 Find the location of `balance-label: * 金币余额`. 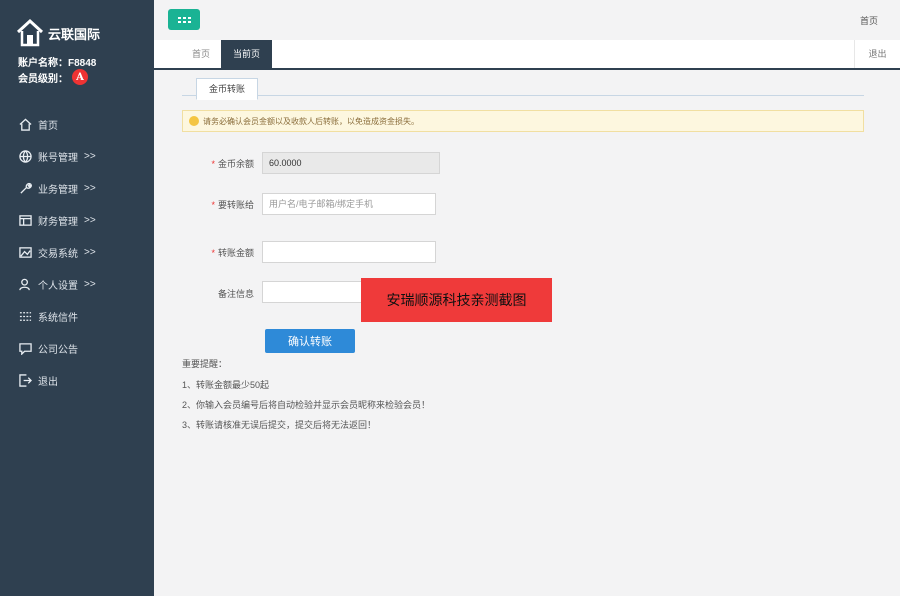

balance-label: * 金币余额 is located at coordinates (232, 164).